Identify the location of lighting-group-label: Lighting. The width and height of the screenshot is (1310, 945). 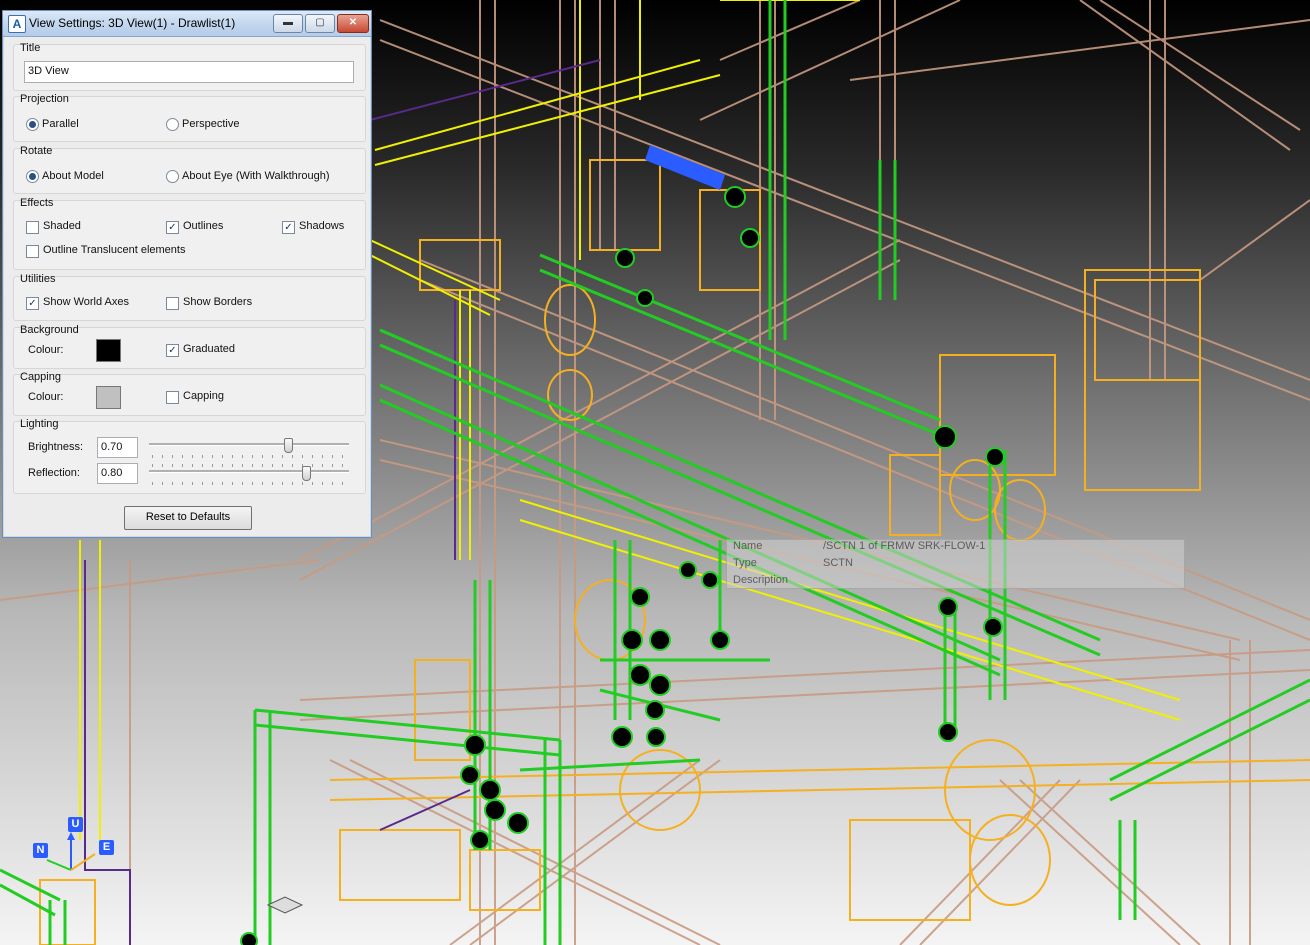
(39, 424).